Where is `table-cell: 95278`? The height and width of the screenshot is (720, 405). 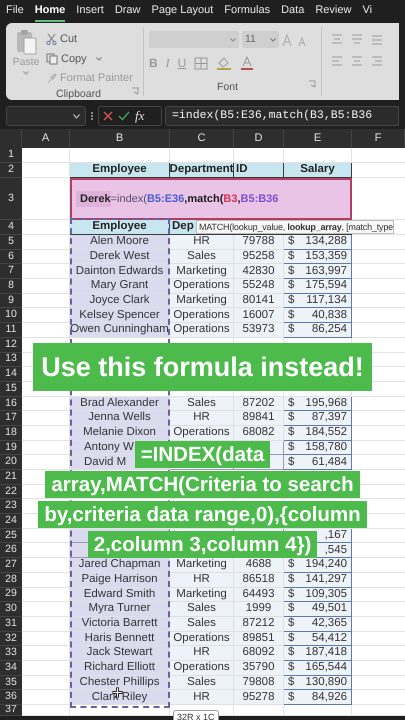
table-cell: 95278 is located at coordinates (259, 697).